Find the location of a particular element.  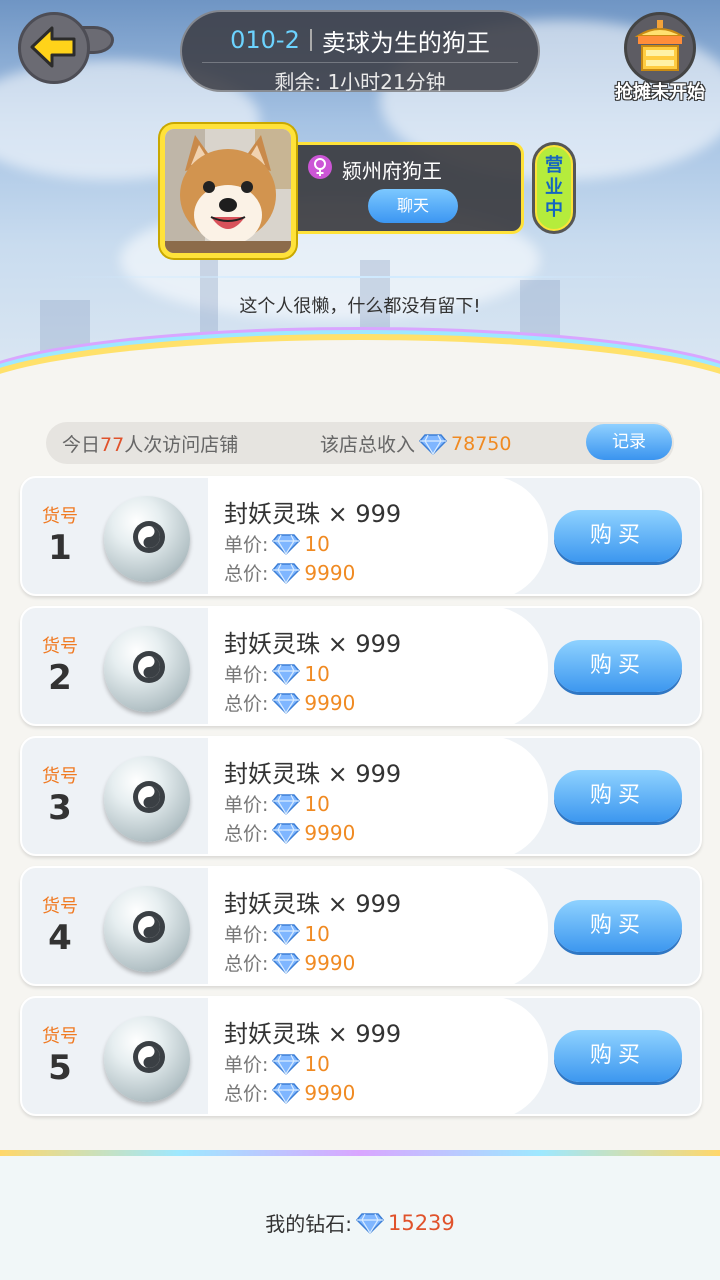

item-number: 4 is located at coordinates (60, 938).